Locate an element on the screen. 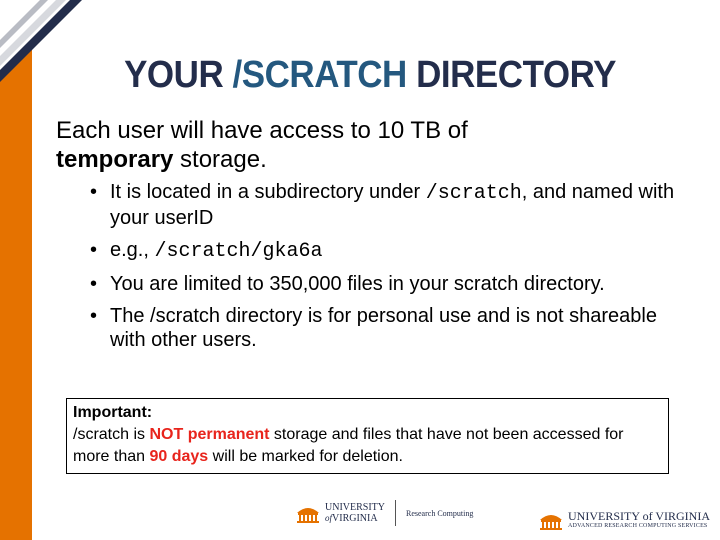  notice-heading: Important: is located at coordinates (113, 412).